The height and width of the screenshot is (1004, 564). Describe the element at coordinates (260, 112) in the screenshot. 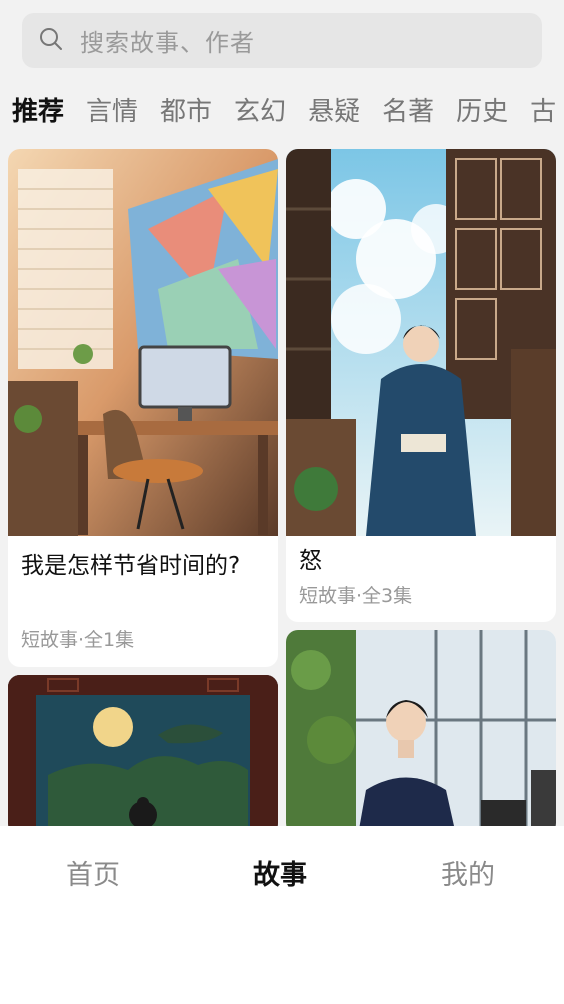

I see `tab-fantasy: 玄幻` at that location.